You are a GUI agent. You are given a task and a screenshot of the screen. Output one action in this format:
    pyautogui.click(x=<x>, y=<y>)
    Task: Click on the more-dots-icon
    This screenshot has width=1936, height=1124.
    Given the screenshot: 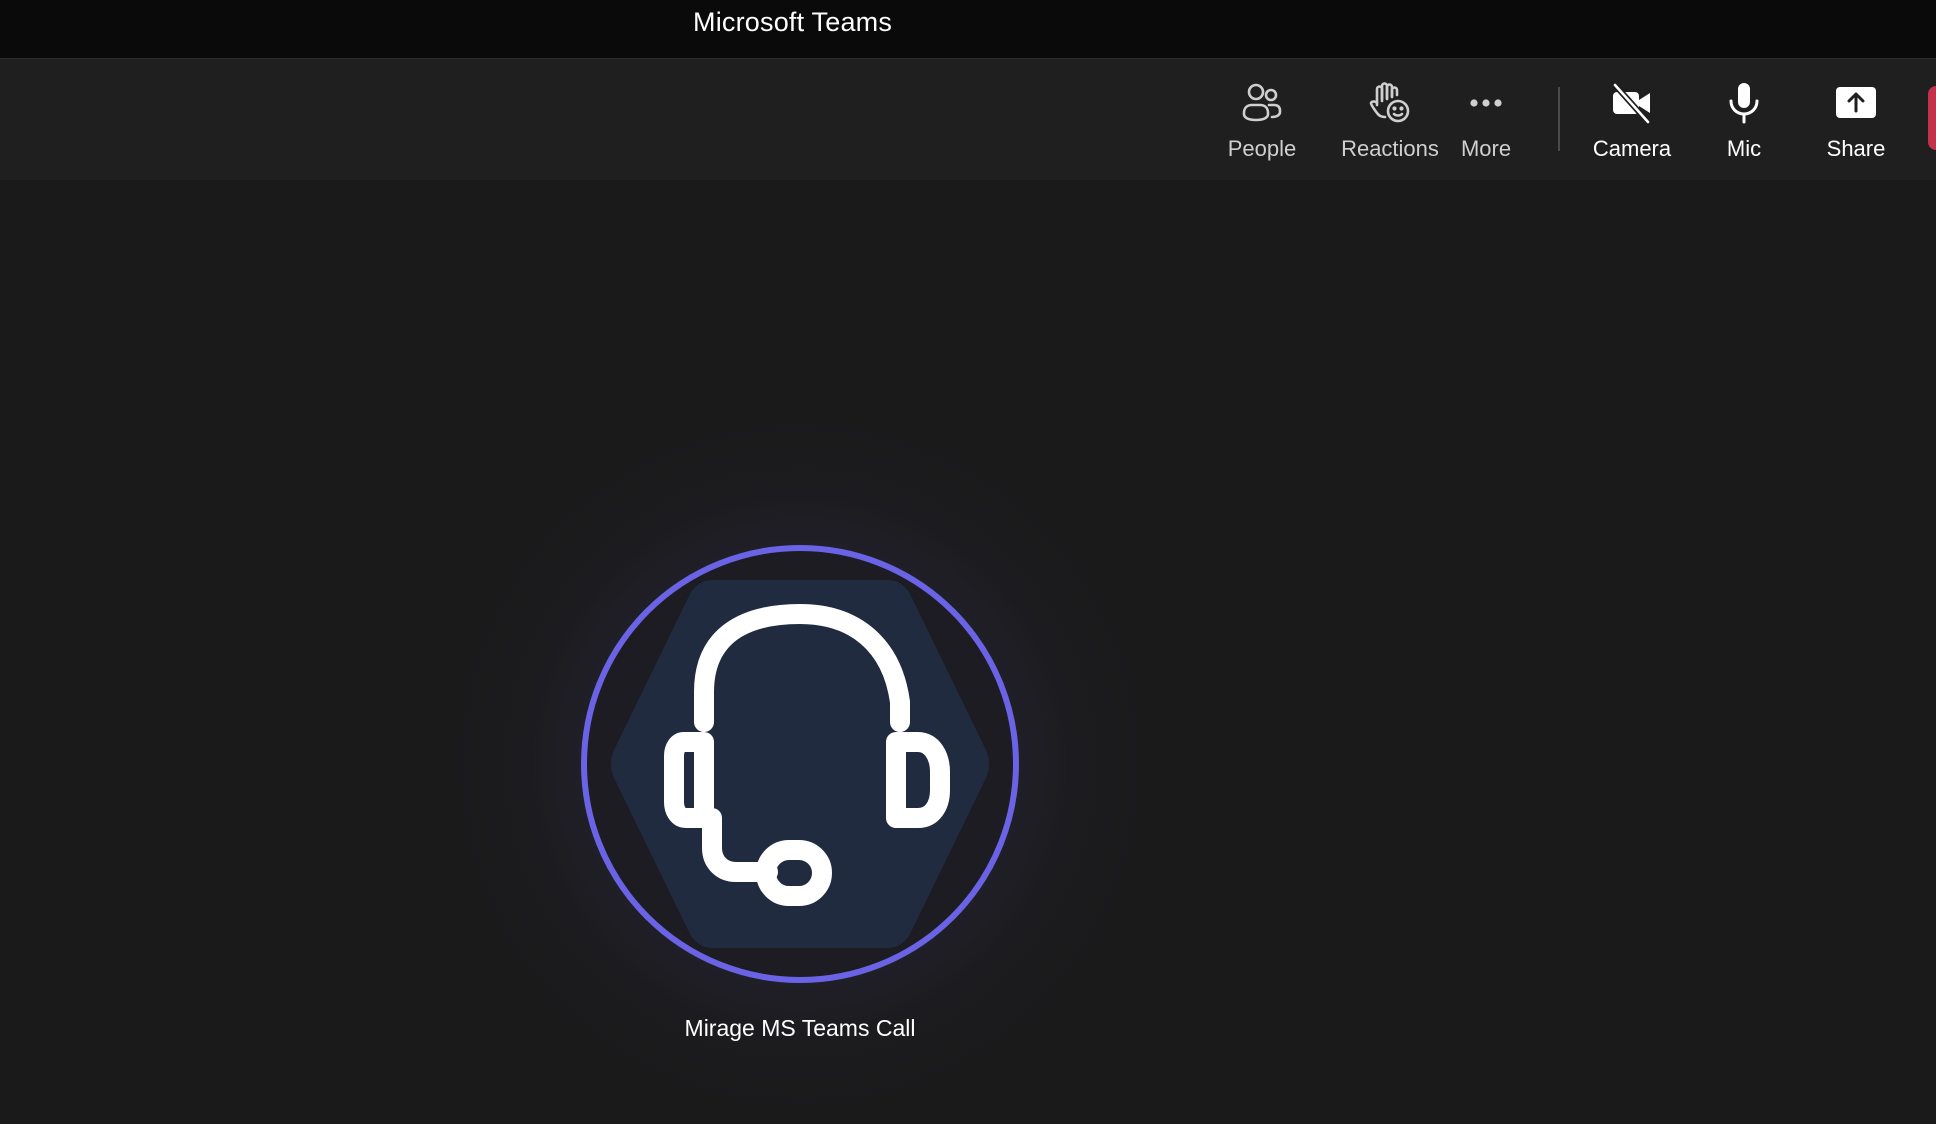 What is the action you would take?
    pyautogui.click(x=1486, y=103)
    